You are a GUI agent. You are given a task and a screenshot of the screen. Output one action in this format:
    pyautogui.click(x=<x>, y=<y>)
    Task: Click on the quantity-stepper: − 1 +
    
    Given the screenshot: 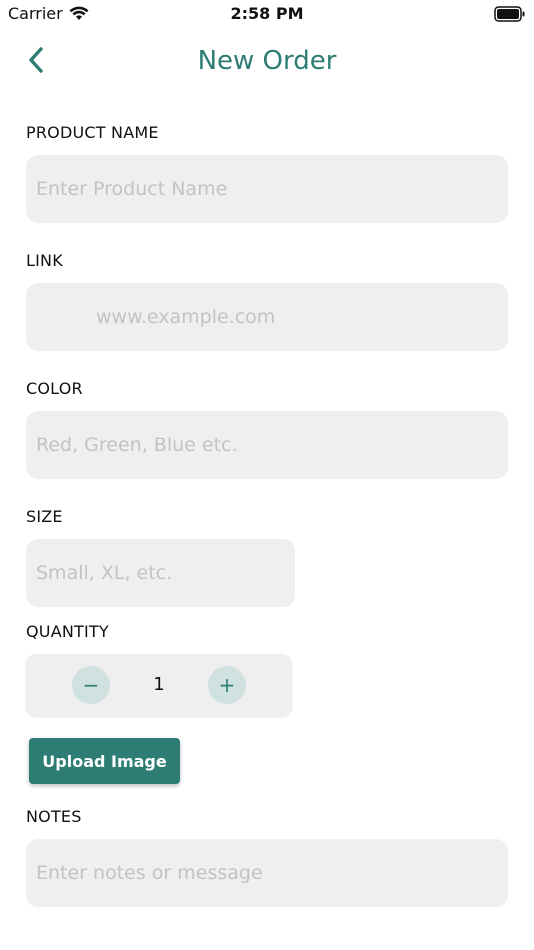 What is the action you would take?
    pyautogui.click(x=159, y=685)
    